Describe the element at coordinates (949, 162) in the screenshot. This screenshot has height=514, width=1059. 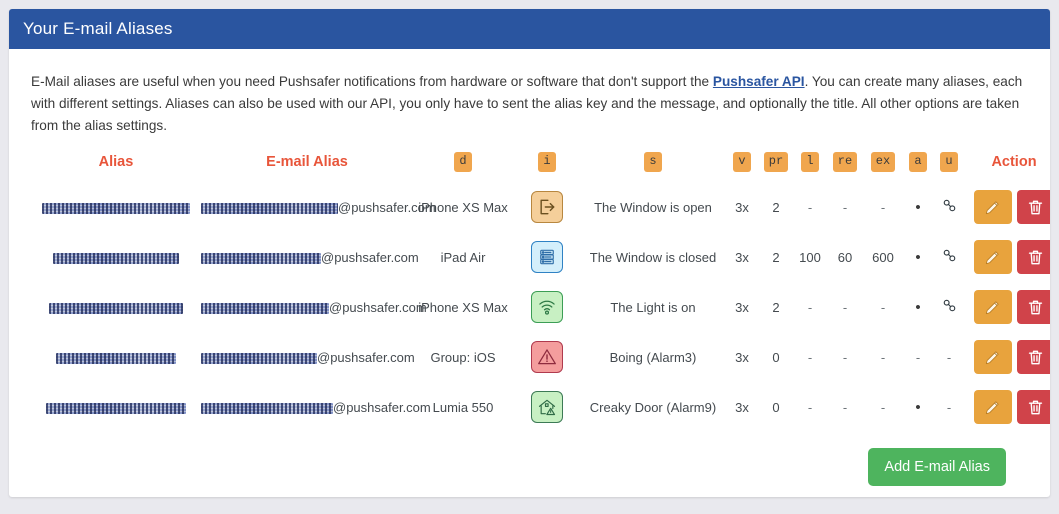
I see `header-badge-u: u` at that location.